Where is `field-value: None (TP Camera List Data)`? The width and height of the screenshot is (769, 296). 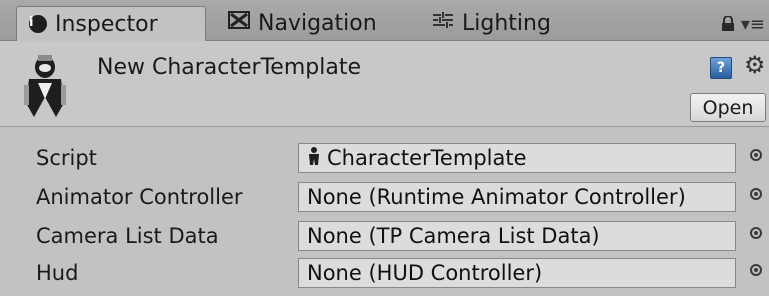 field-value: None (TP Camera List Data) is located at coordinates (453, 236).